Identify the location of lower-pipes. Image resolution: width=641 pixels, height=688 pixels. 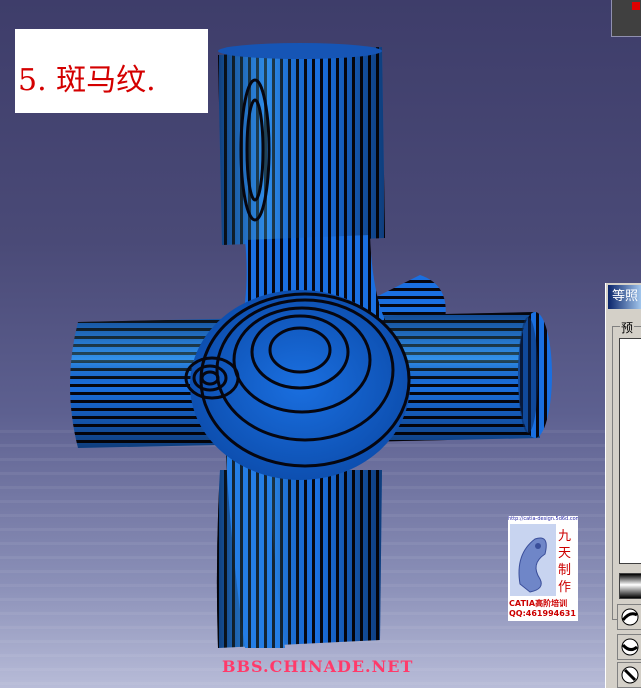
(299, 551).